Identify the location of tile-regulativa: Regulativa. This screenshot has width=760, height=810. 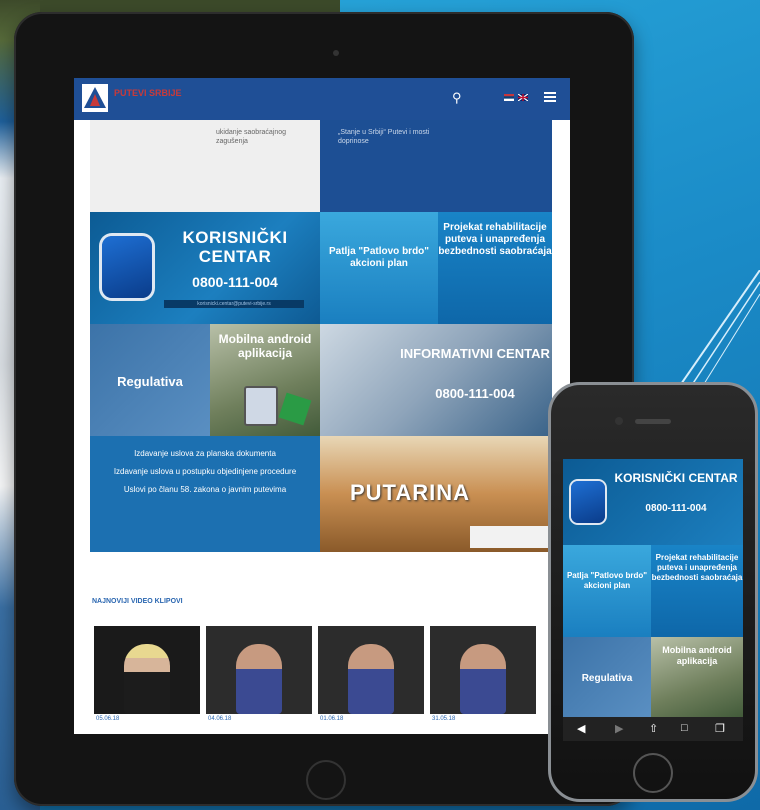
(150, 380).